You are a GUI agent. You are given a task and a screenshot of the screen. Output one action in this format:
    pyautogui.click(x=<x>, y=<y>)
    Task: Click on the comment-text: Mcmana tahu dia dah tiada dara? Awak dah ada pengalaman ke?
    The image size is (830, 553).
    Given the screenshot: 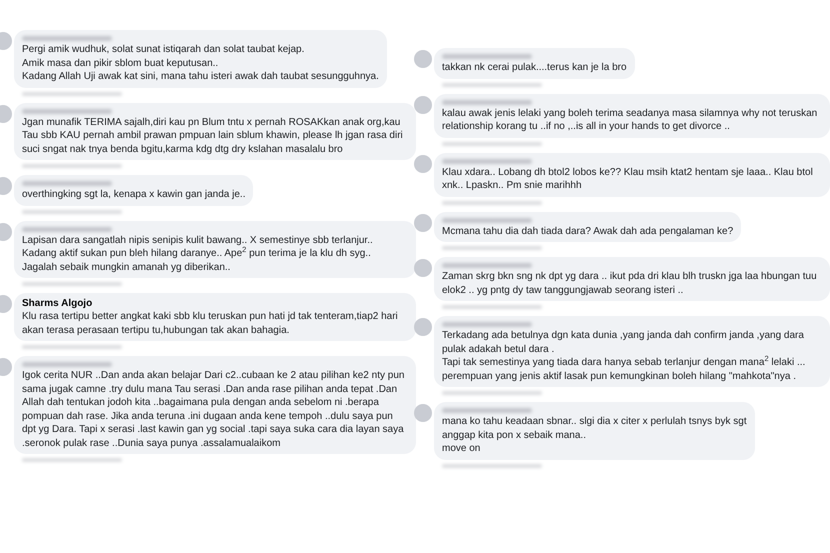 What is the action you would take?
    pyautogui.click(x=588, y=231)
    